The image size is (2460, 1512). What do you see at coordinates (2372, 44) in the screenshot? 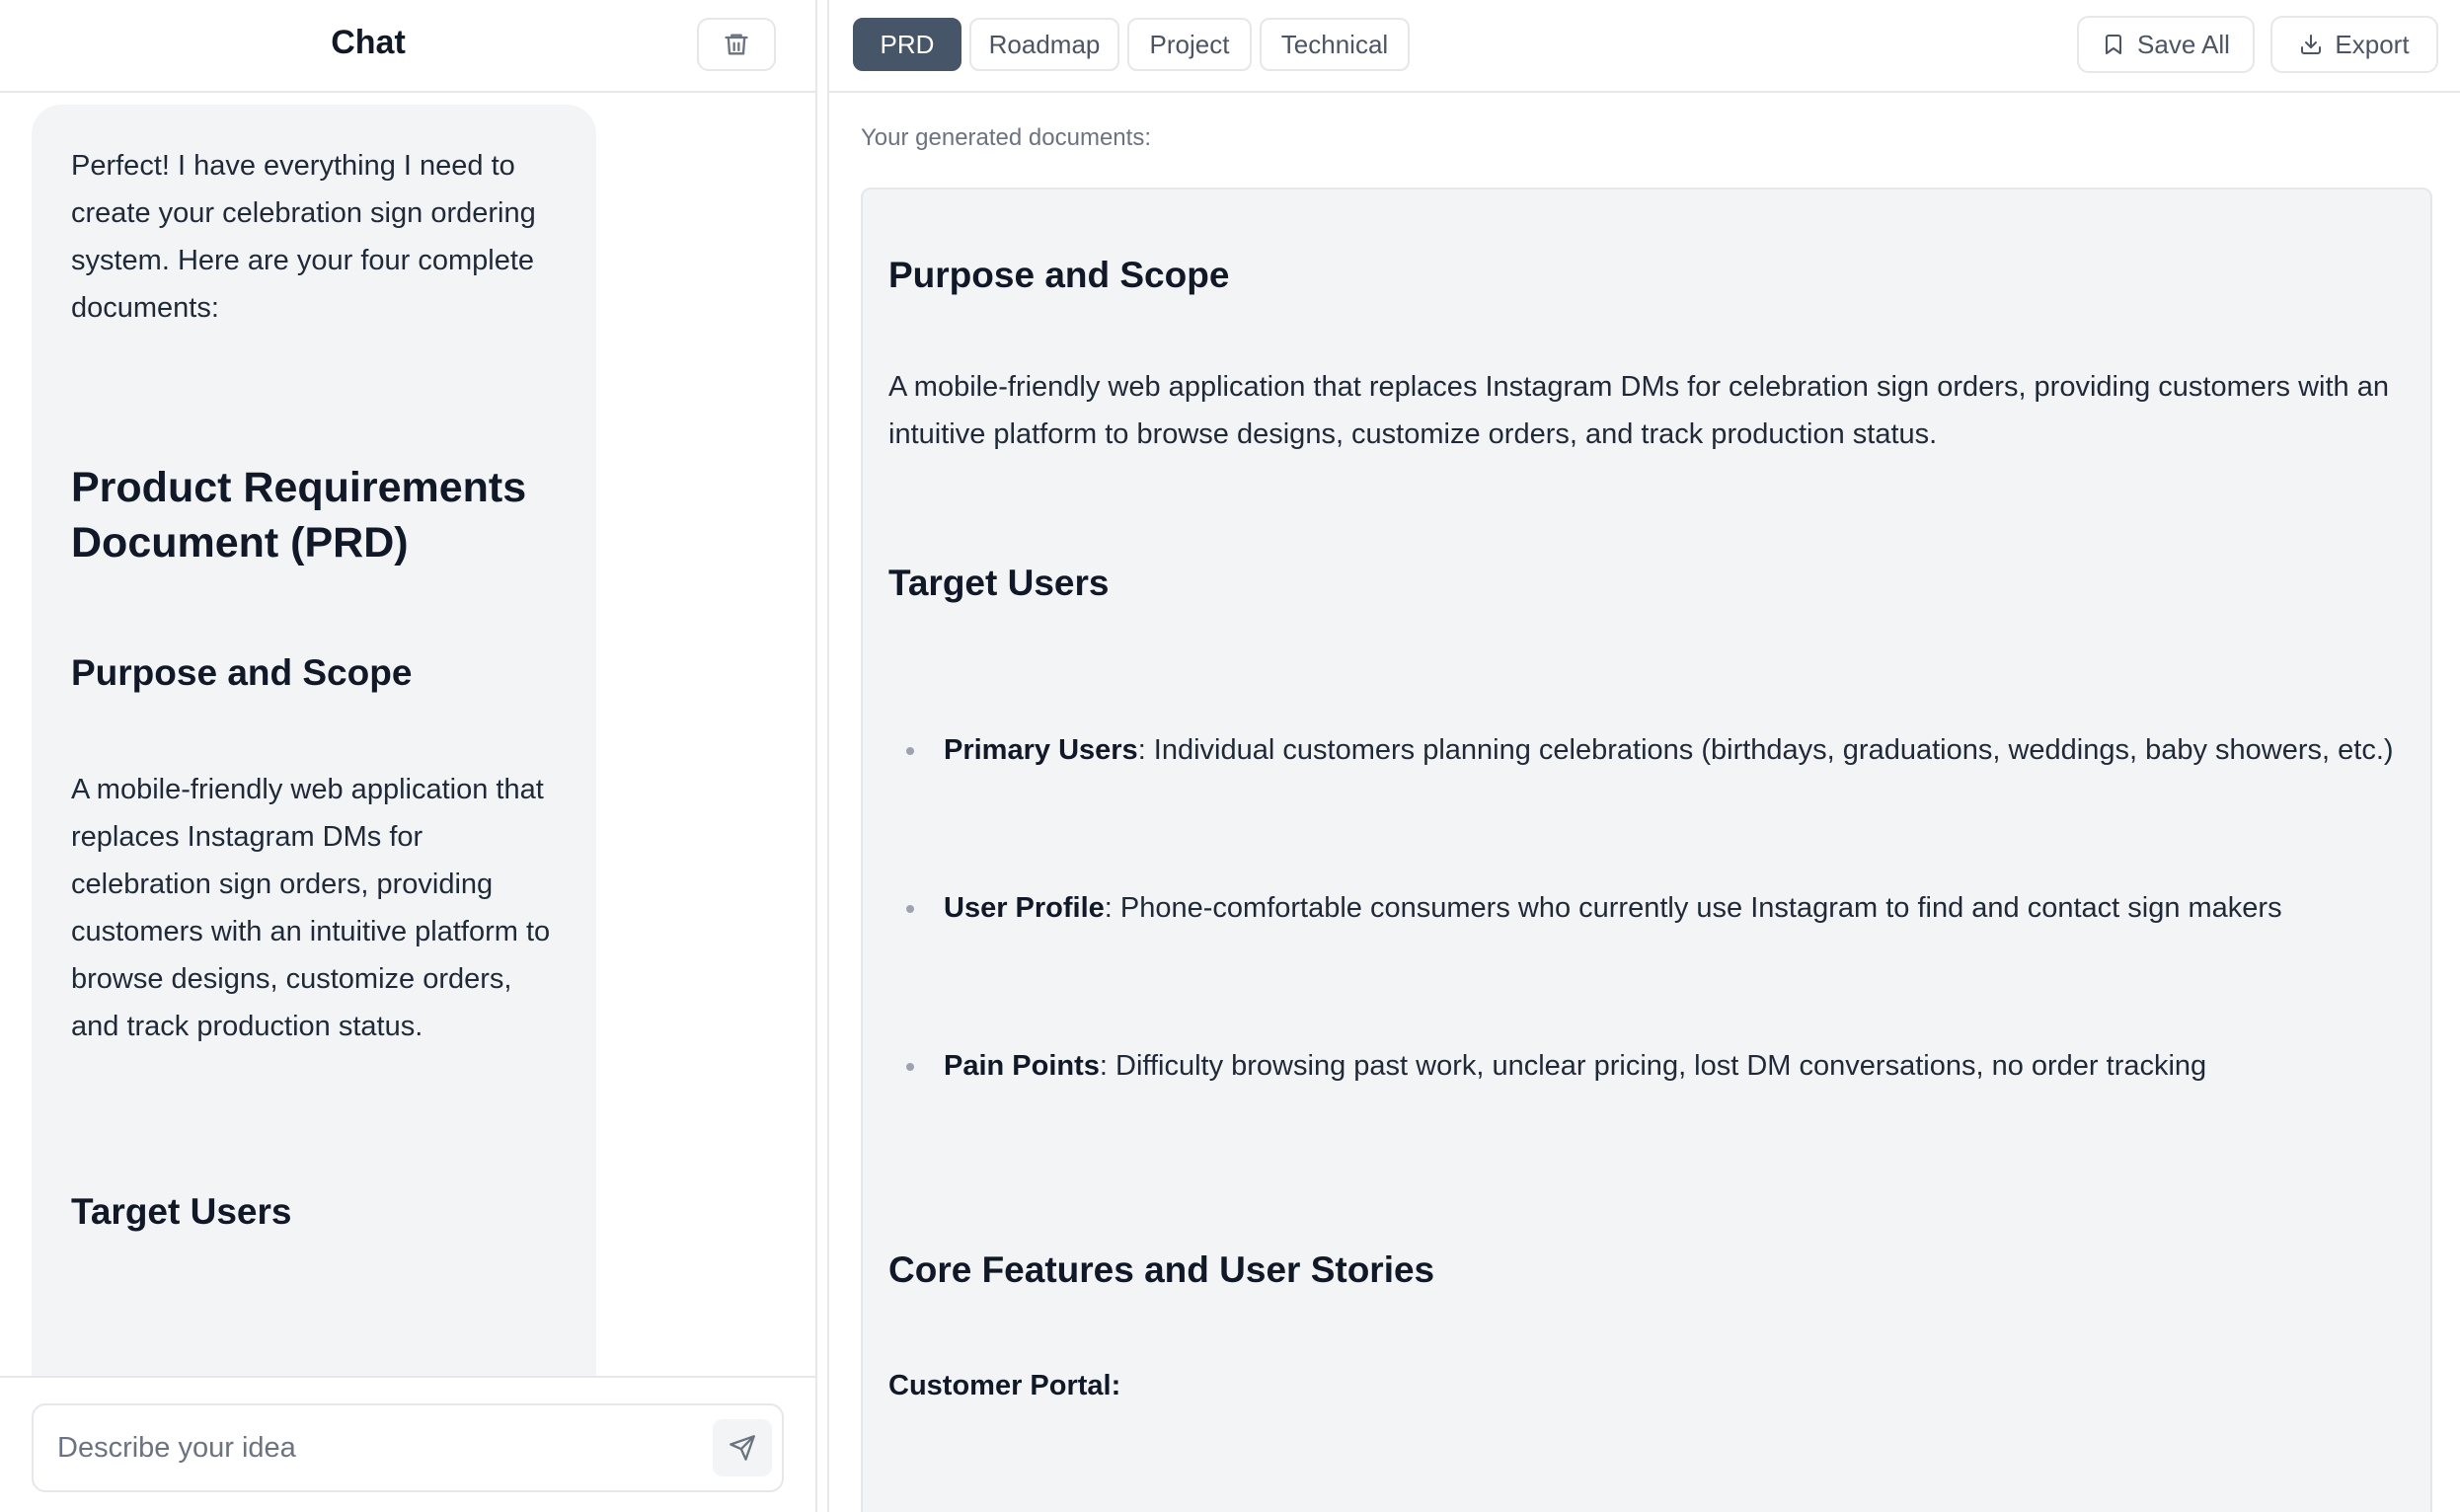
I see `export-label: Export` at bounding box center [2372, 44].